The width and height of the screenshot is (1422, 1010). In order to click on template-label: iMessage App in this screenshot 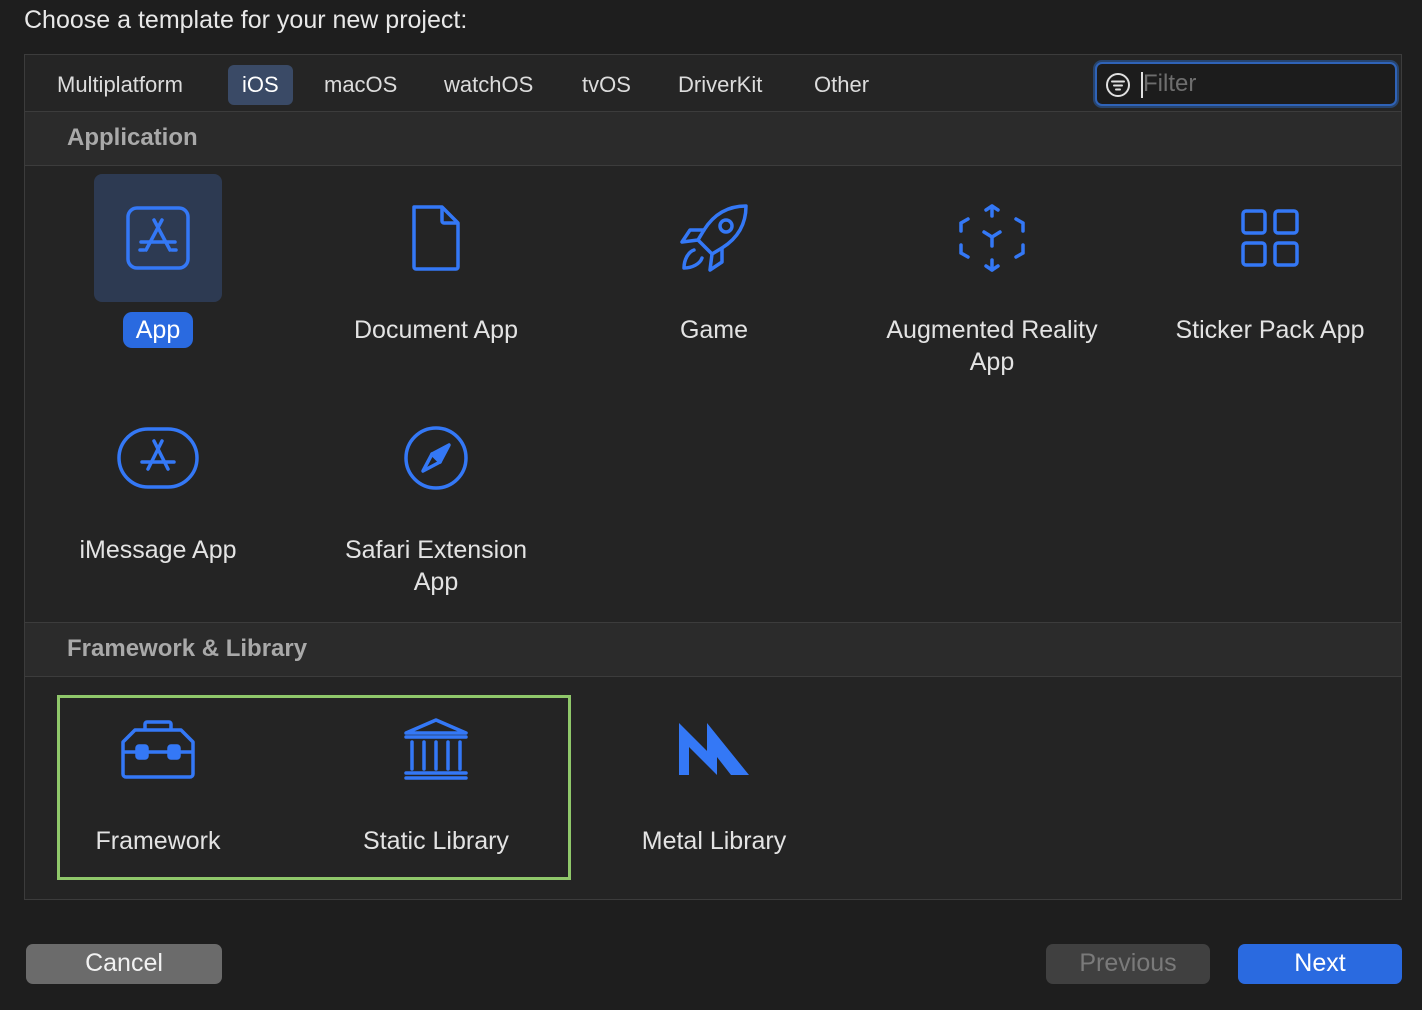, I will do `click(158, 550)`.